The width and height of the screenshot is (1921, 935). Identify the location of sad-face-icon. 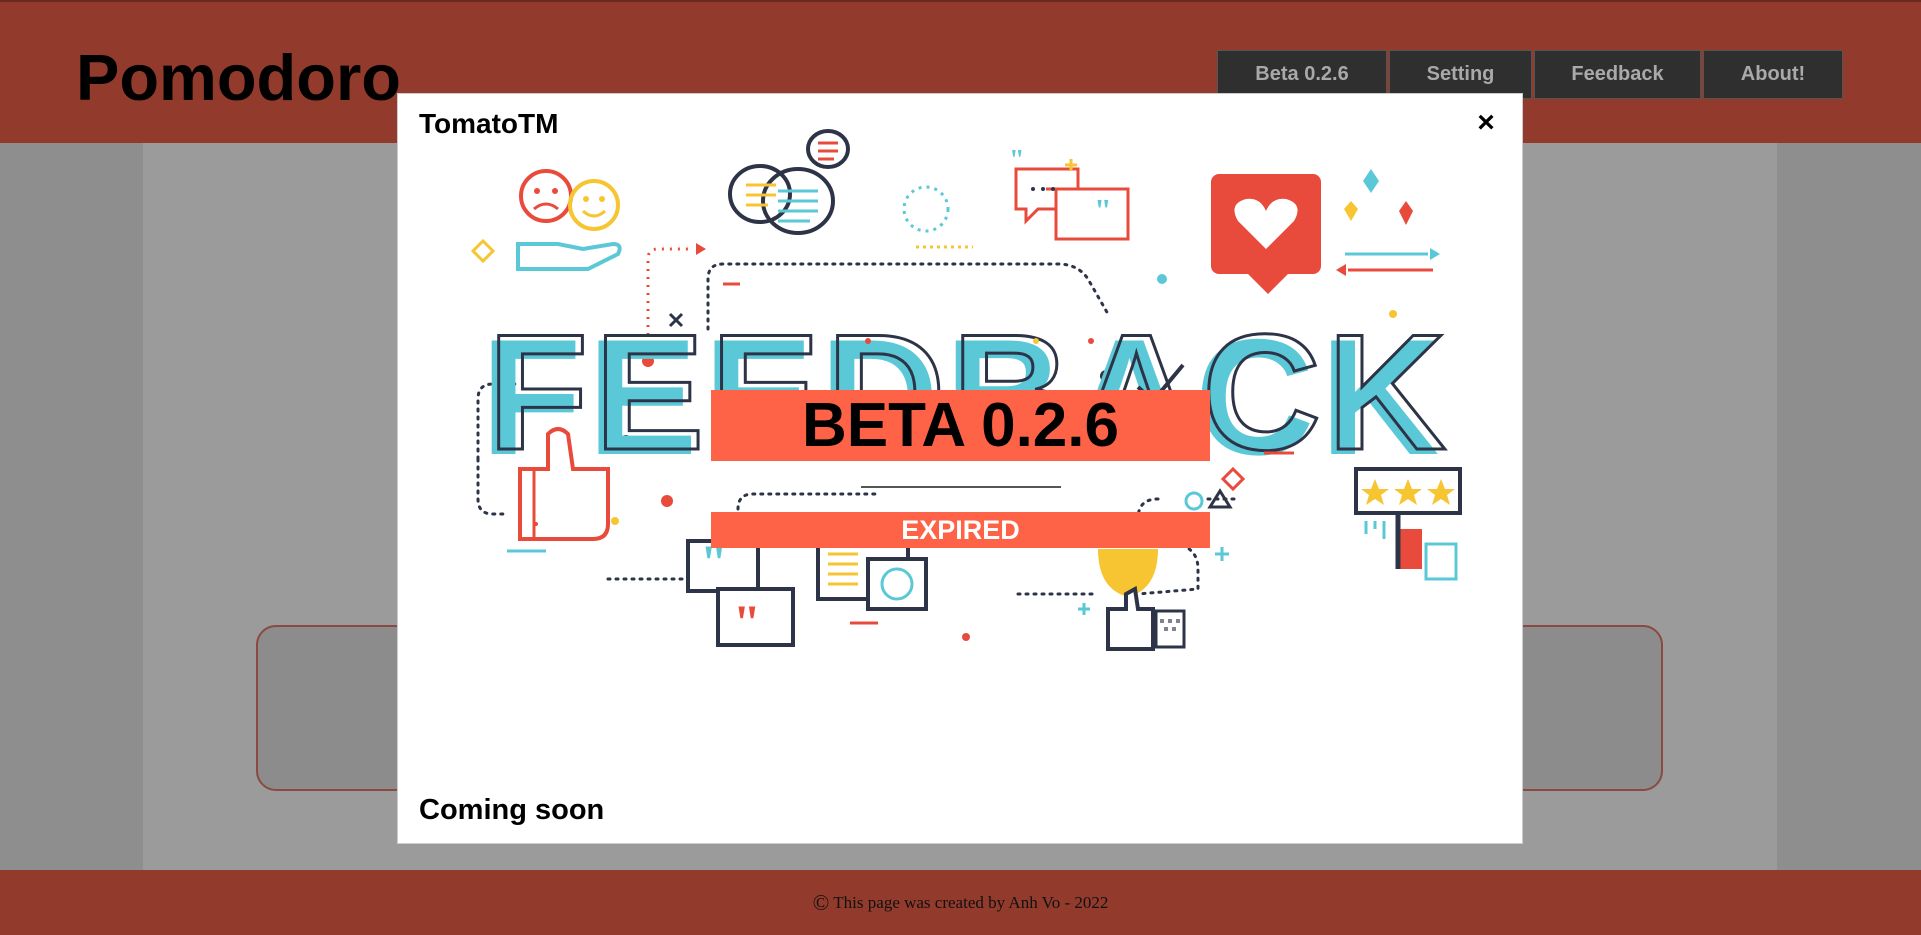
(546, 196).